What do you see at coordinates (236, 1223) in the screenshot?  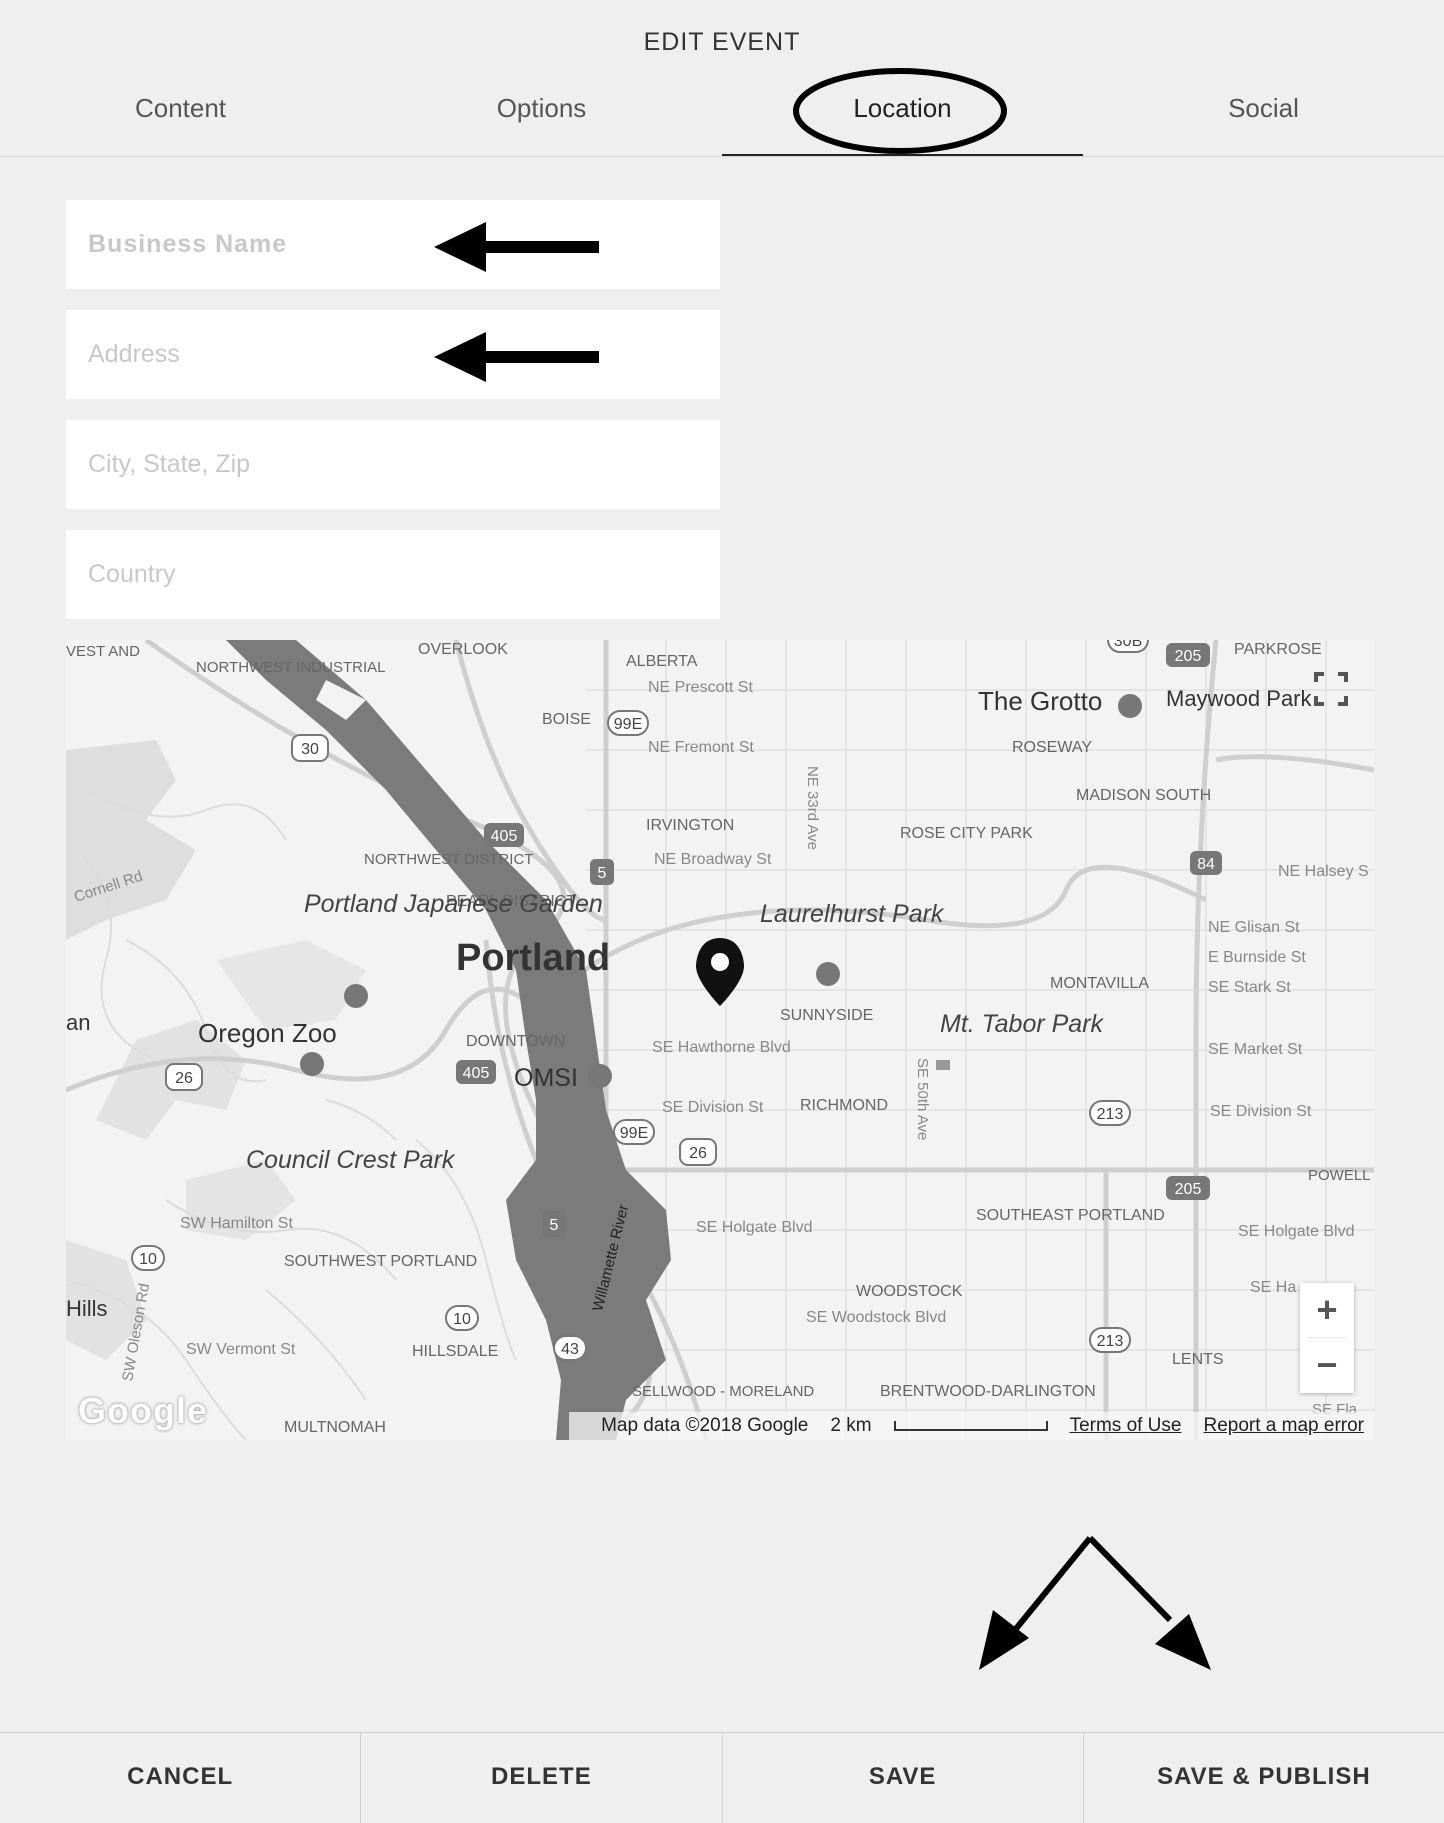 I see `map-label: SW Hamilton St` at bounding box center [236, 1223].